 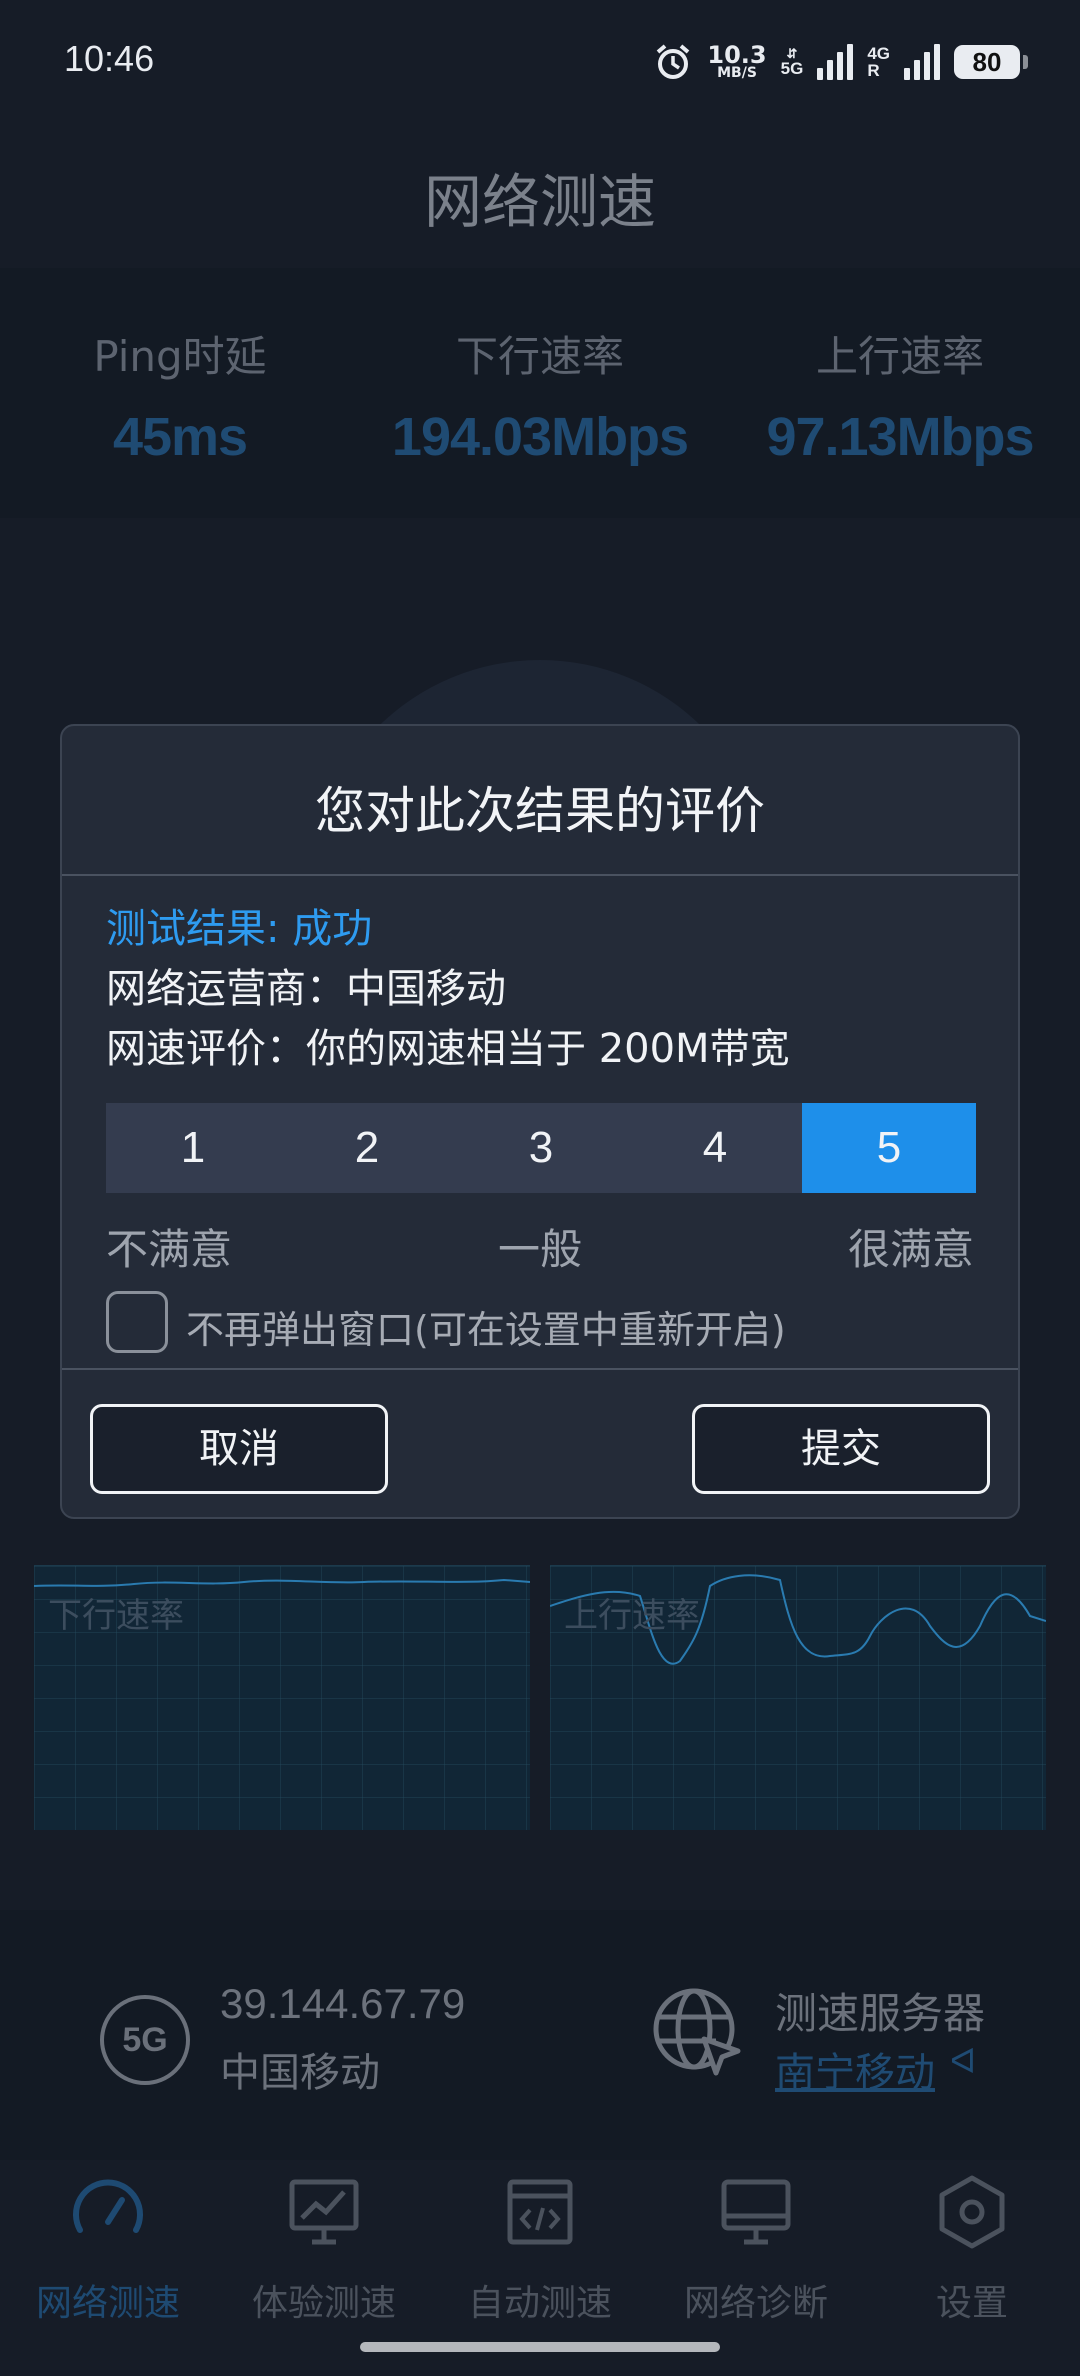 What do you see at coordinates (540, 395) in the screenshot?
I see `download-metric: 下行速率 194.03Mbps` at bounding box center [540, 395].